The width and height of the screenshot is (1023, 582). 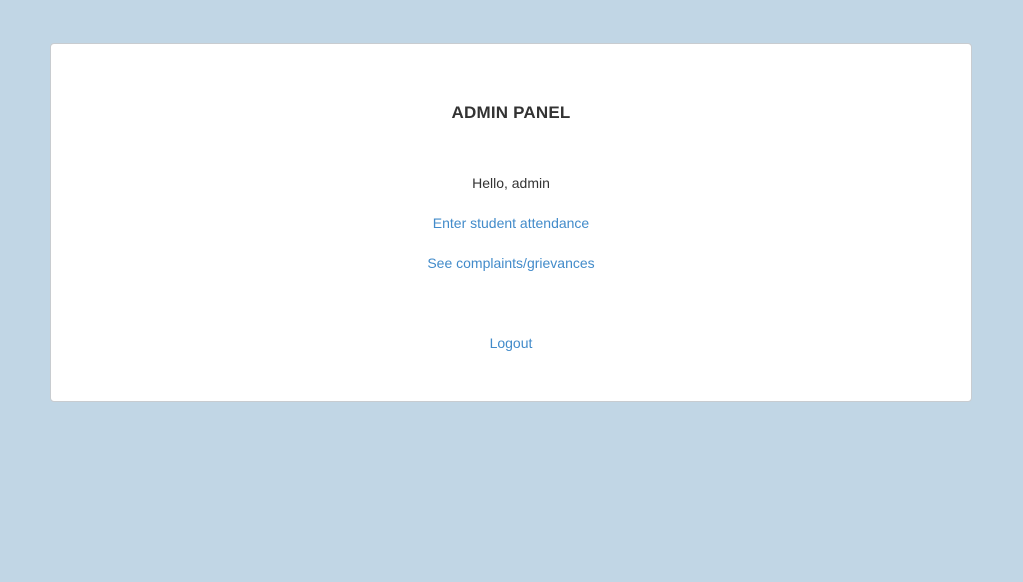 I want to click on page-title: ADMIN PANEL, so click(x=511, y=112).